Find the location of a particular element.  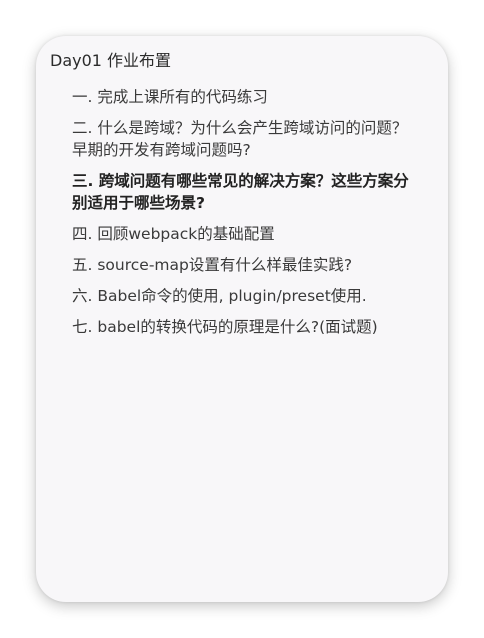

task-item-3: 三. 跨域问题有哪些常见的解决方案？这些方案分别适用于哪些场景? is located at coordinates (240, 192).